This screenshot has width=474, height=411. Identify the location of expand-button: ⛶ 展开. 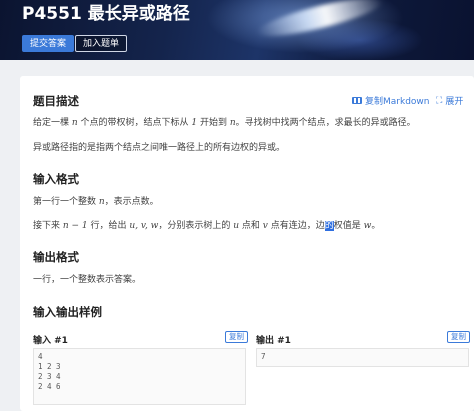
(450, 101).